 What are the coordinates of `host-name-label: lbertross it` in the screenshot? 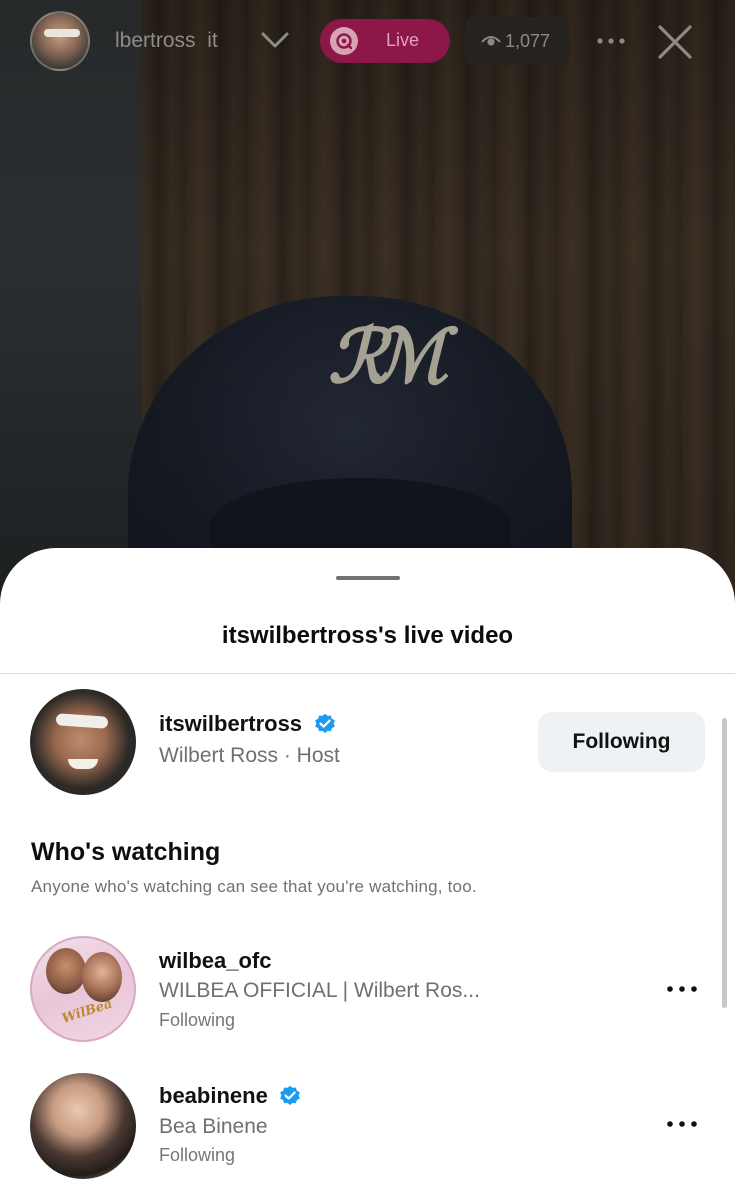 It's located at (166, 41).